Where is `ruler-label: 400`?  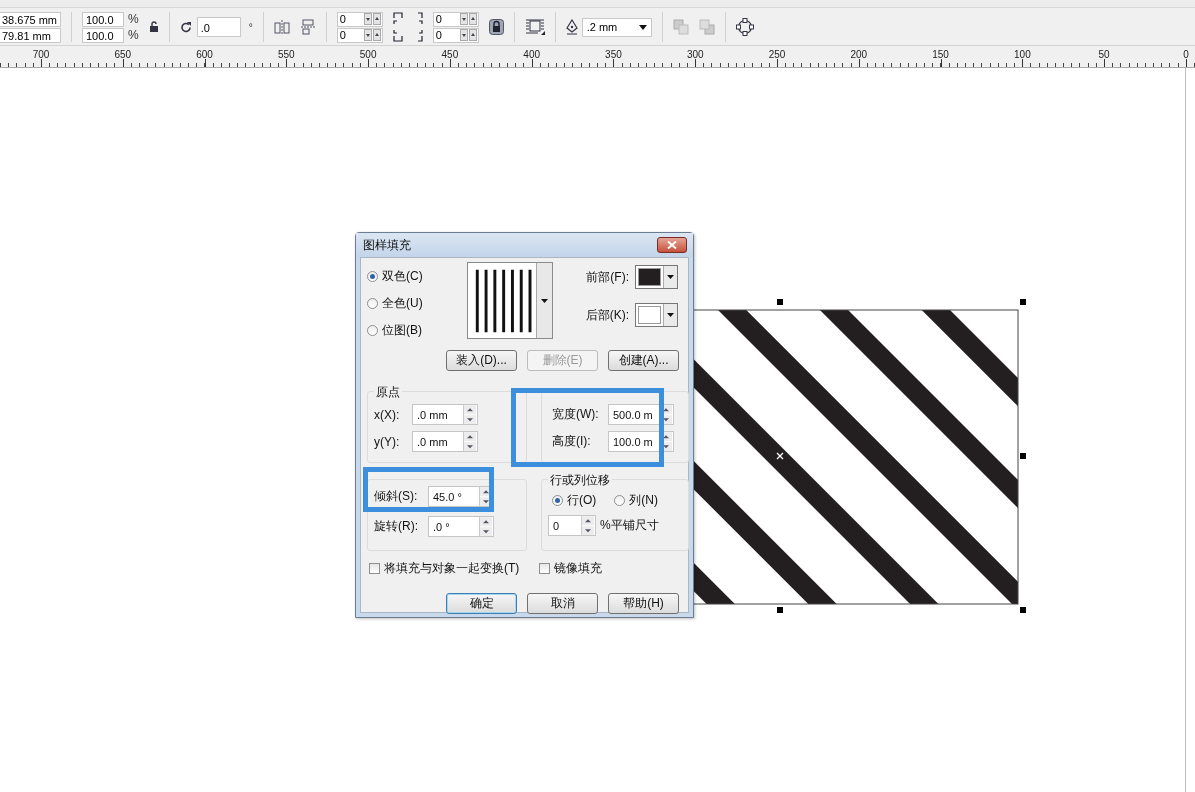
ruler-label: 400 is located at coordinates (531, 55).